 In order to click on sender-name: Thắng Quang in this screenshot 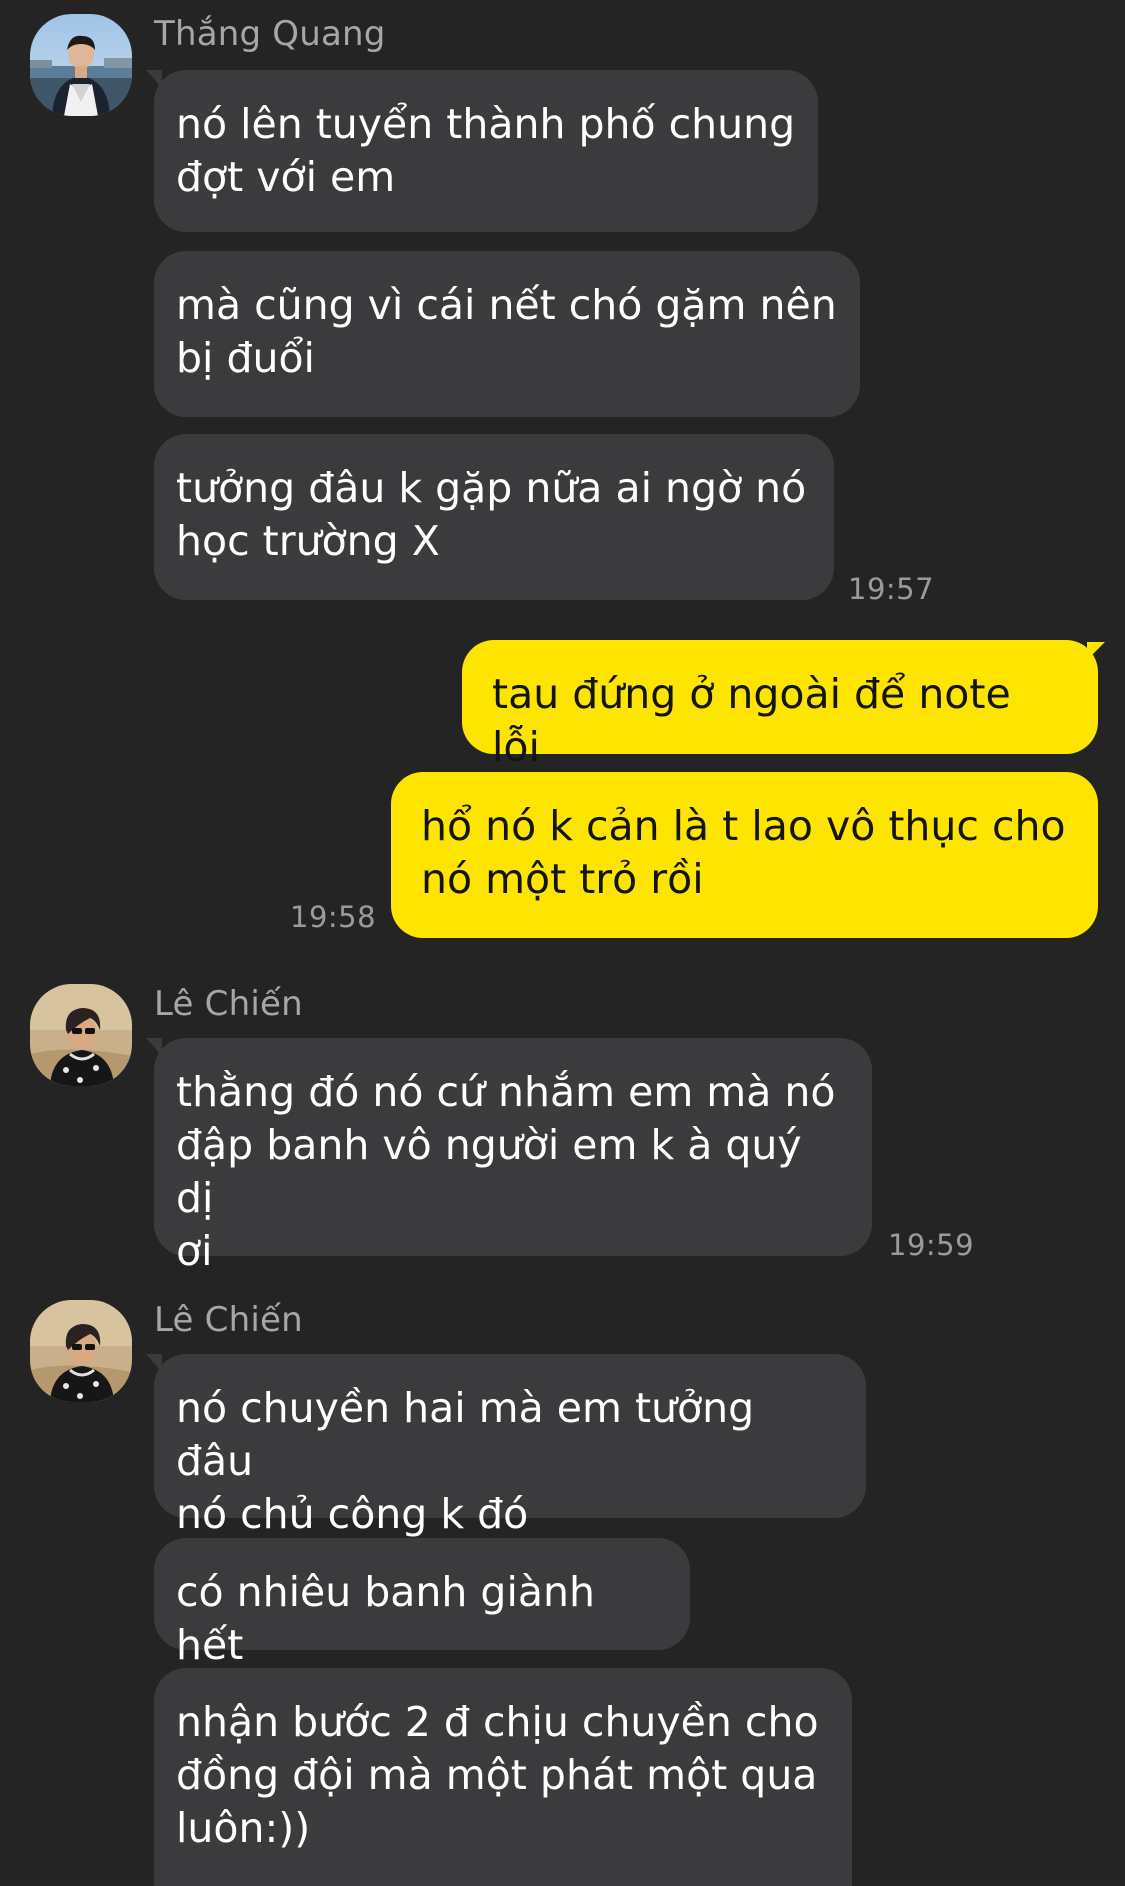, I will do `click(270, 34)`.